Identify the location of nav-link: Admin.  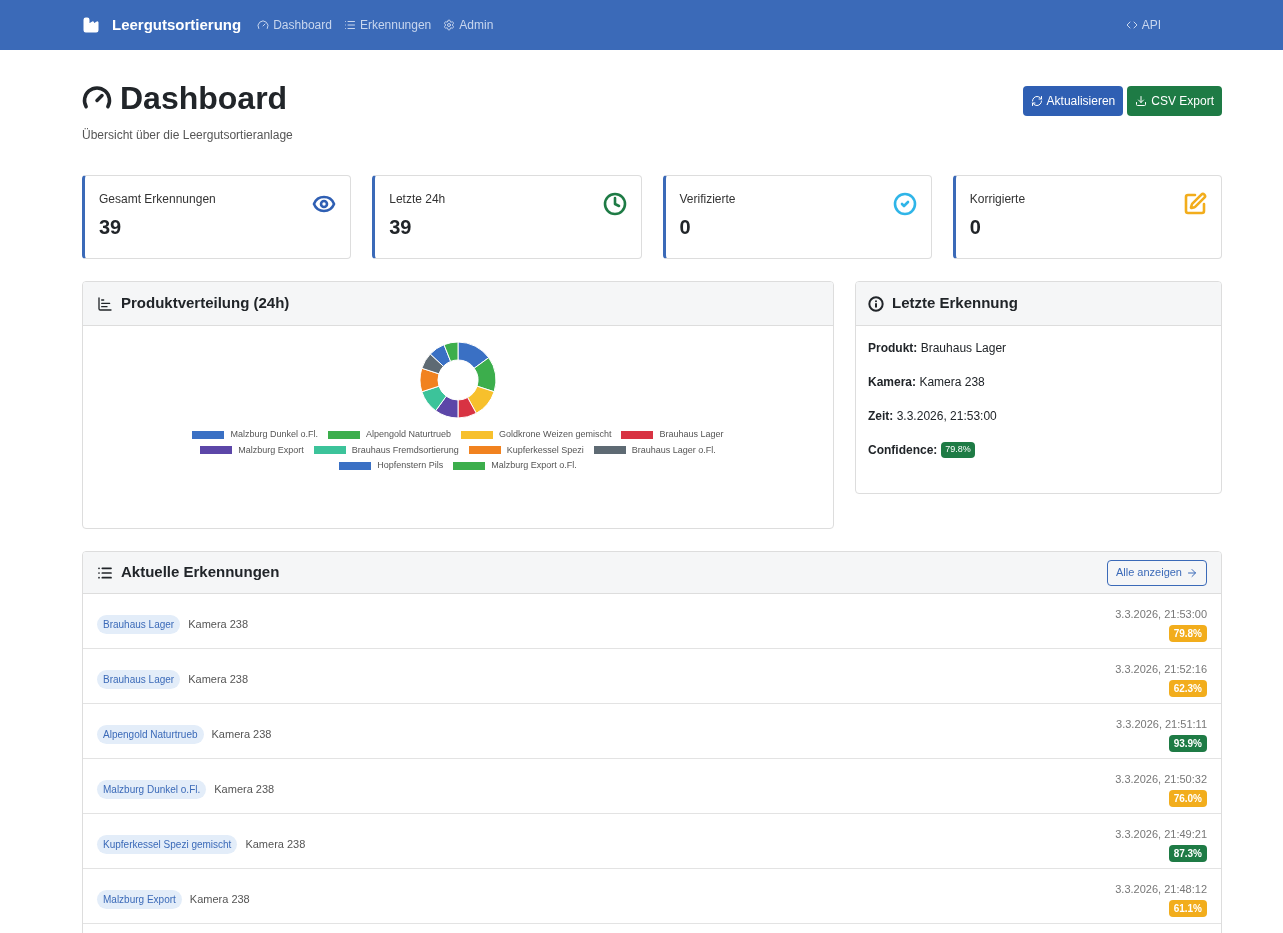
(468, 25).